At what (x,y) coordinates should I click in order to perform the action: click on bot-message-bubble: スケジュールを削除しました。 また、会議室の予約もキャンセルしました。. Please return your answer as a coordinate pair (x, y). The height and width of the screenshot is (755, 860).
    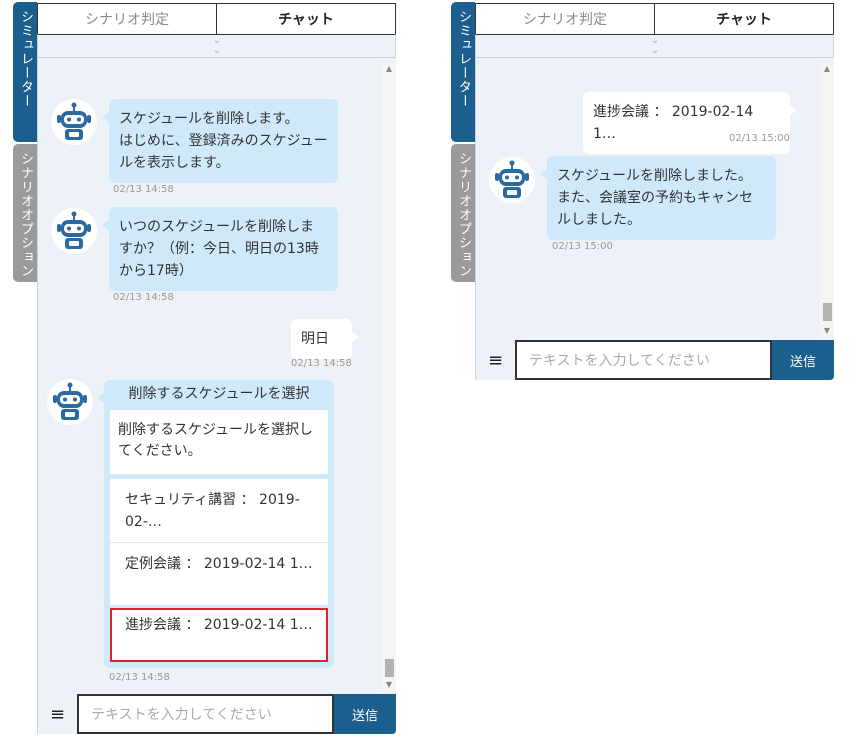
    Looking at the image, I should click on (658, 198).